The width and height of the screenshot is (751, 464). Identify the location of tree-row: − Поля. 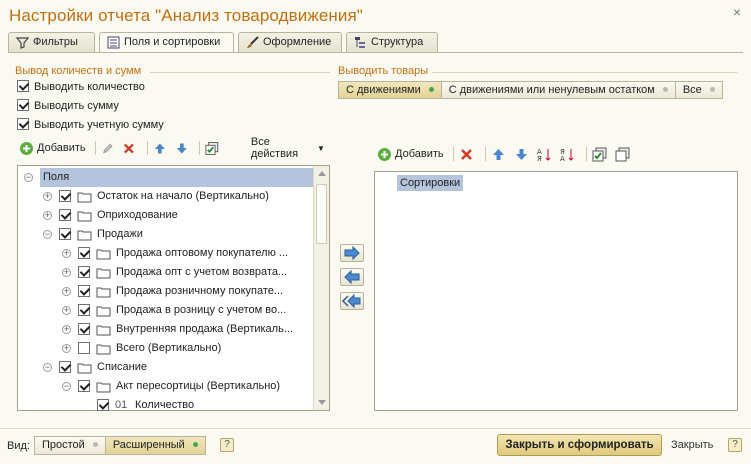
(165, 177).